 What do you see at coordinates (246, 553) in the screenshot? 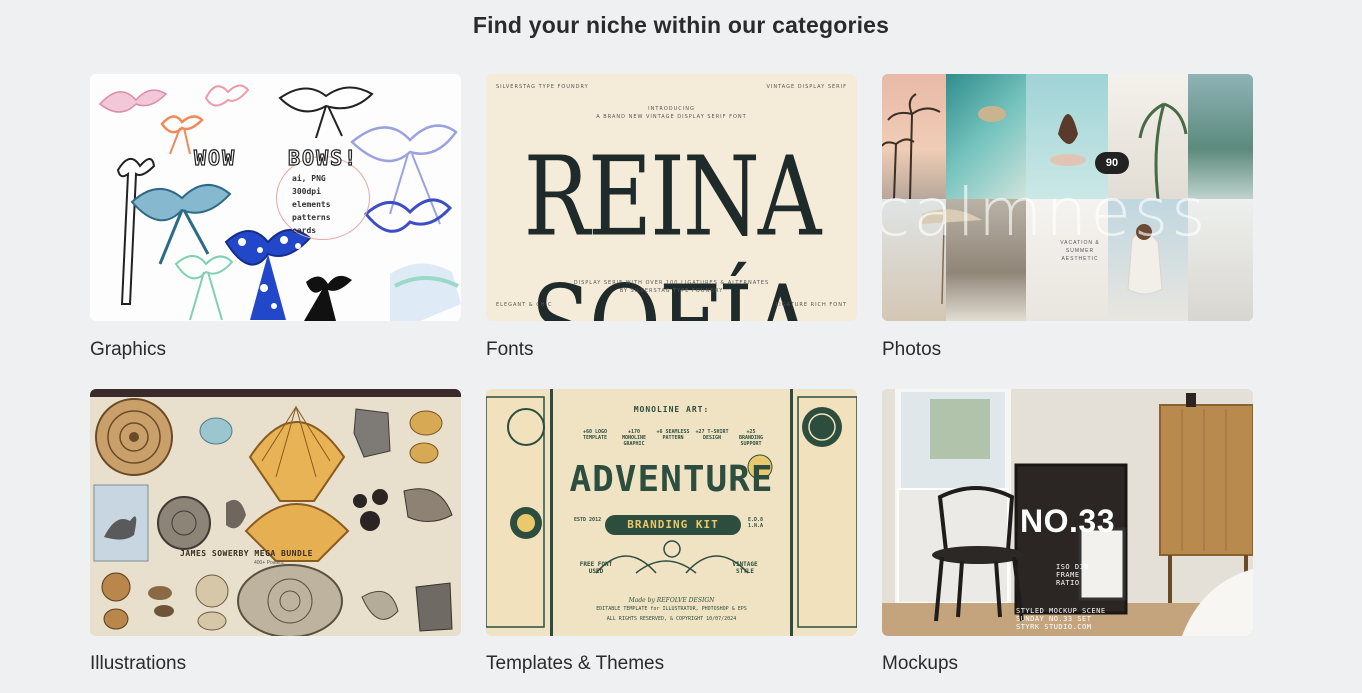
I see `illustrations-bundle-title: JAMES SOWERBY MEGA BUNDLE` at bounding box center [246, 553].